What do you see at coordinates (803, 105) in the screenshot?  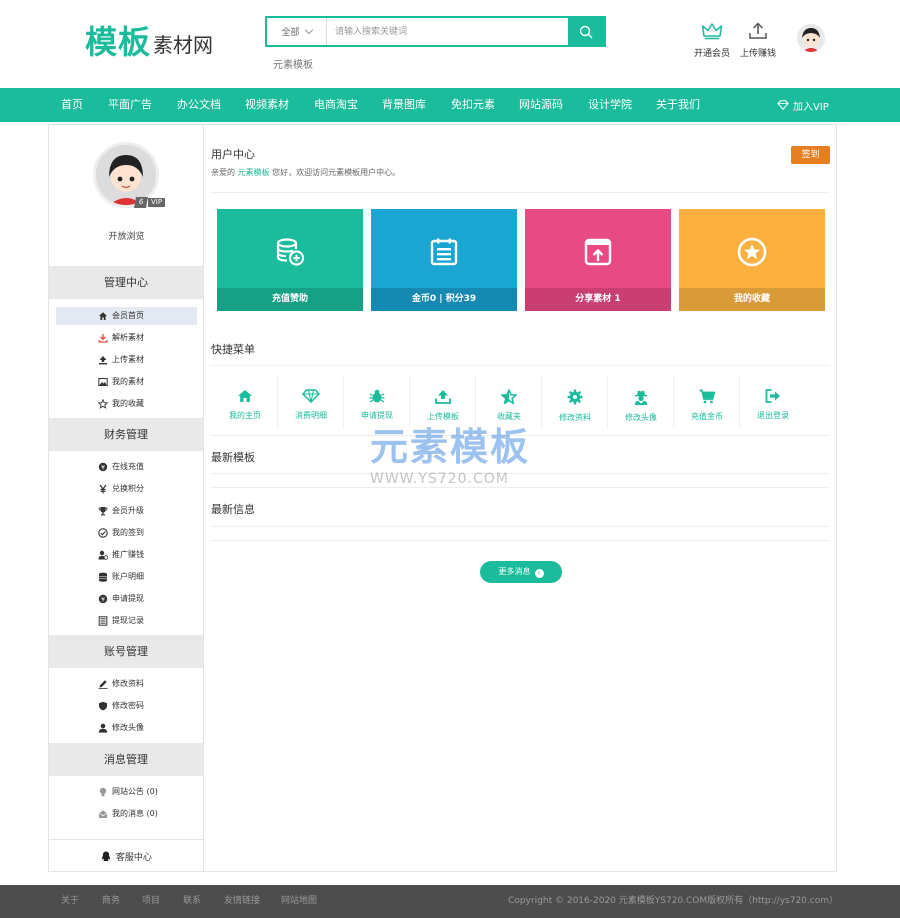 I see `join-vip-link: 加入VIP` at bounding box center [803, 105].